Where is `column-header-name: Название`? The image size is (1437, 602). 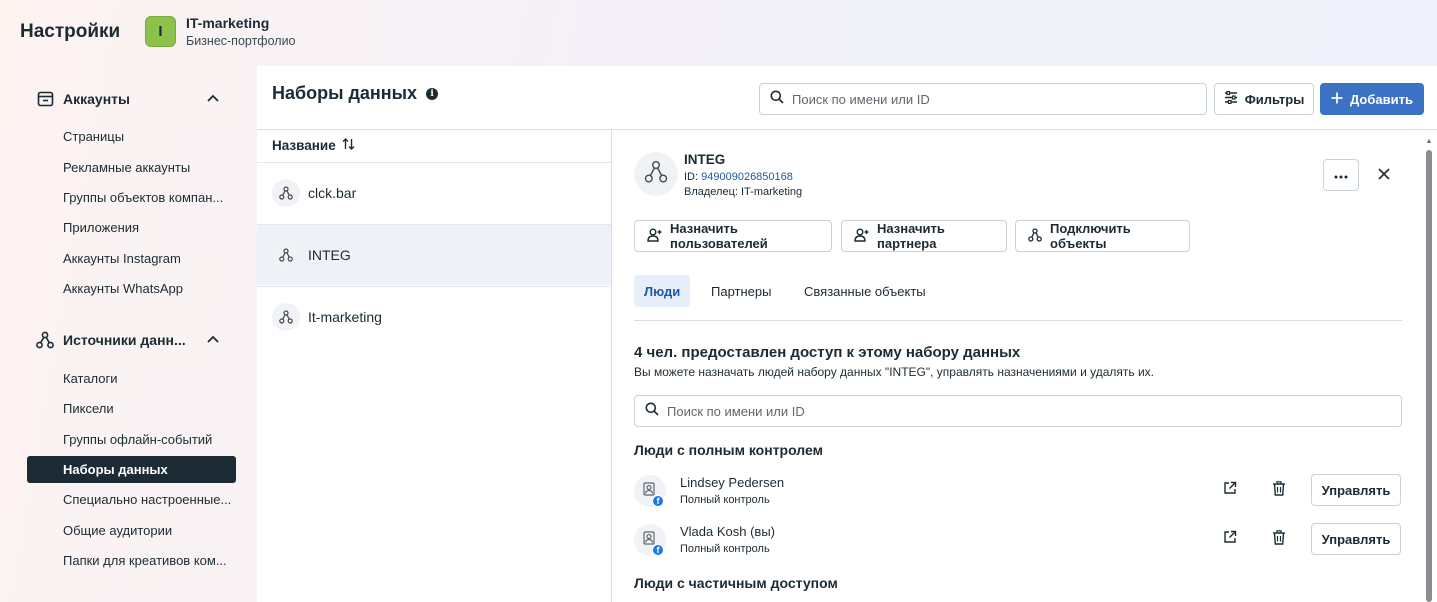
column-header-name: Название is located at coordinates (313, 145).